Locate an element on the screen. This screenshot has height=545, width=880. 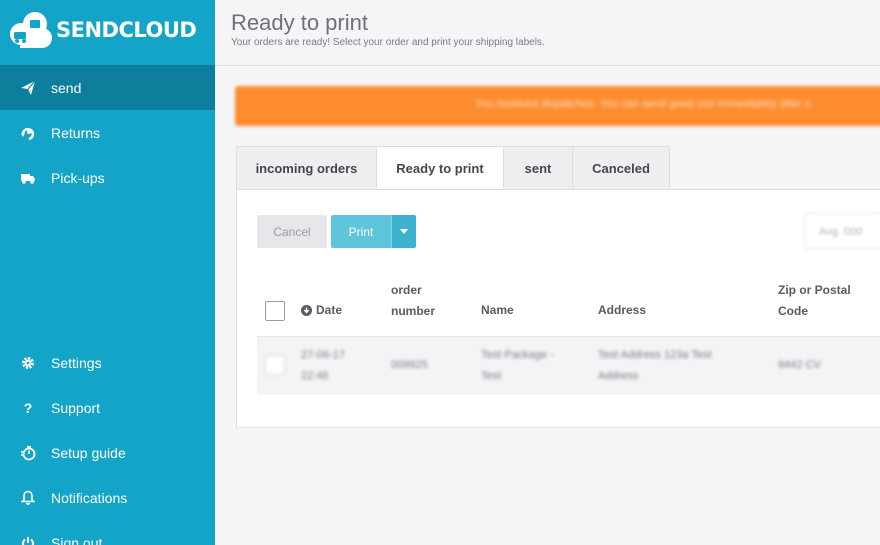
paper-plane-icon is located at coordinates (28, 88).